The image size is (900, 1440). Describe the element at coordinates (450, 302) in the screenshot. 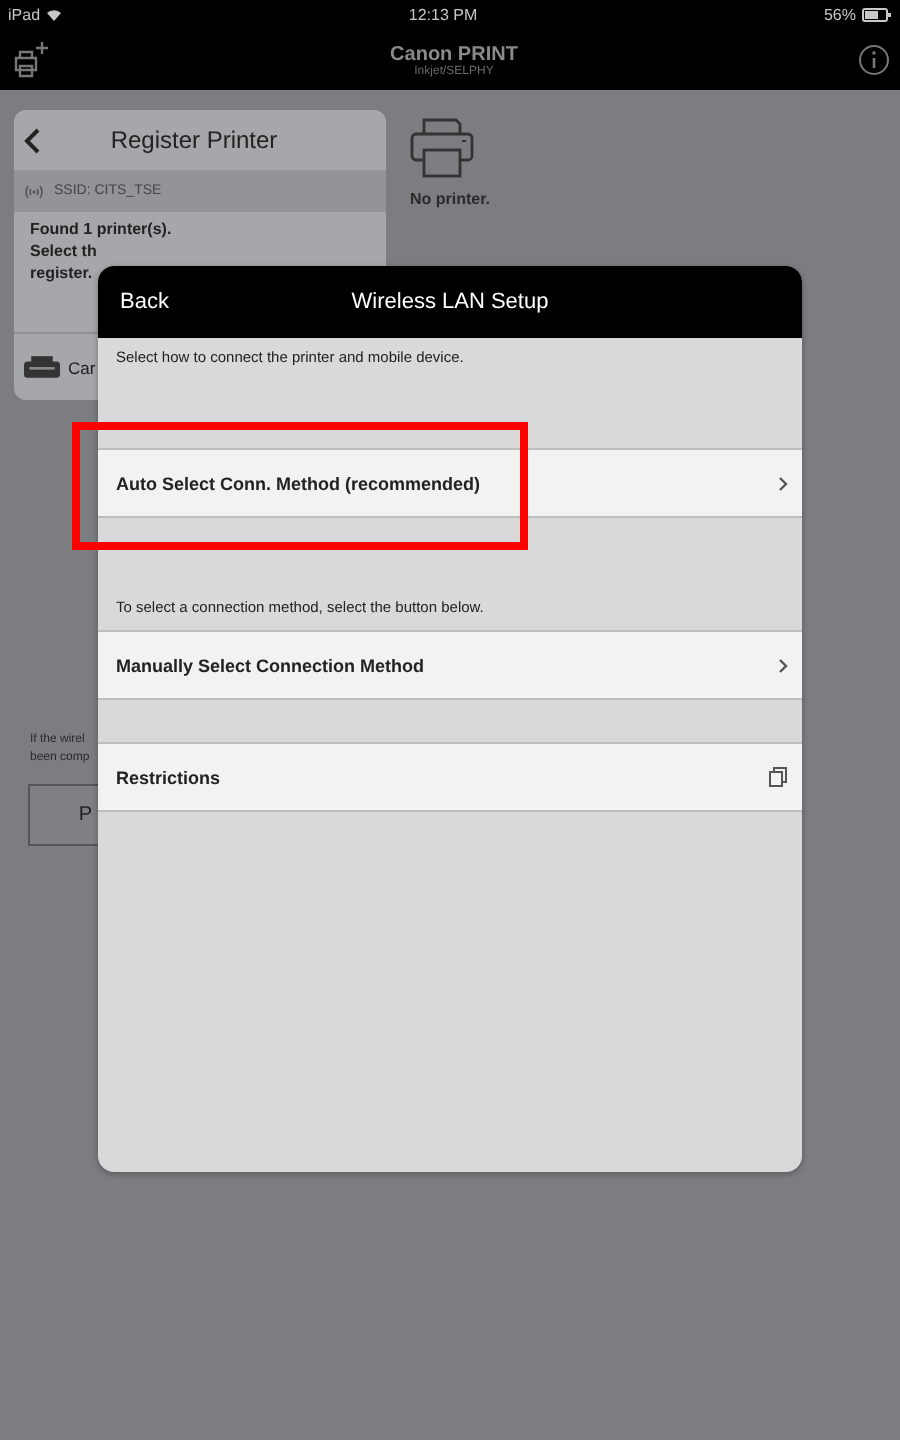

I see `dialog-title: Wireless LAN Setup` at that location.